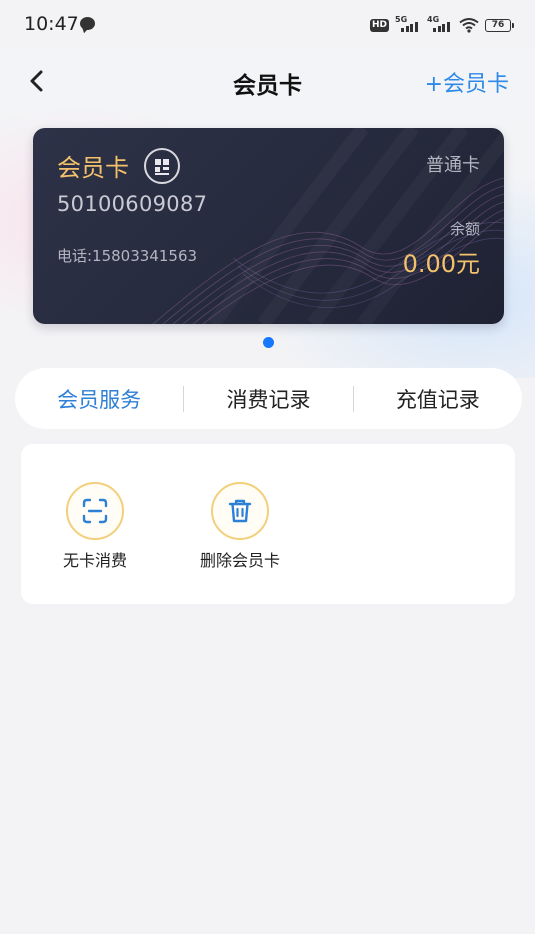  Describe the element at coordinates (99, 399) in the screenshot. I see `tab-member-services: 会员服务` at that location.